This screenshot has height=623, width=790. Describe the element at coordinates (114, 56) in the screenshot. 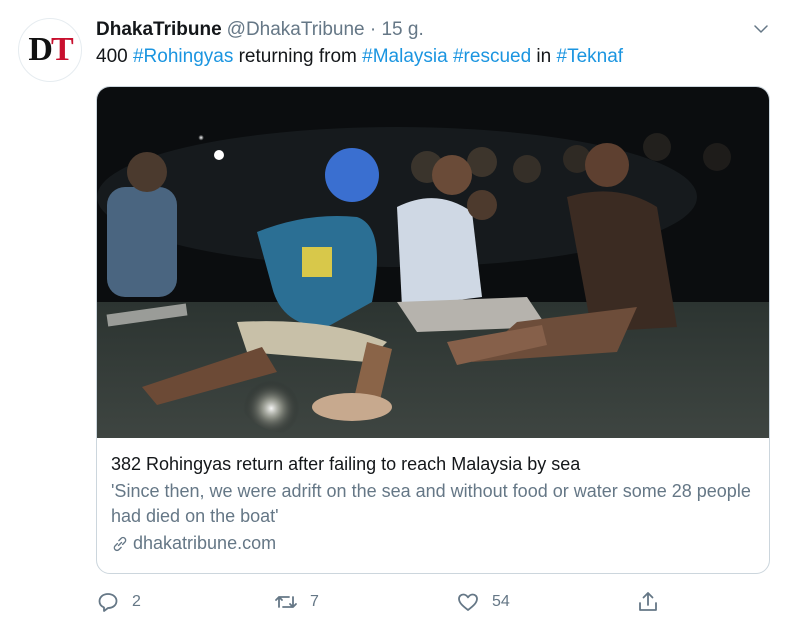

I see `text-segment: 400` at that location.